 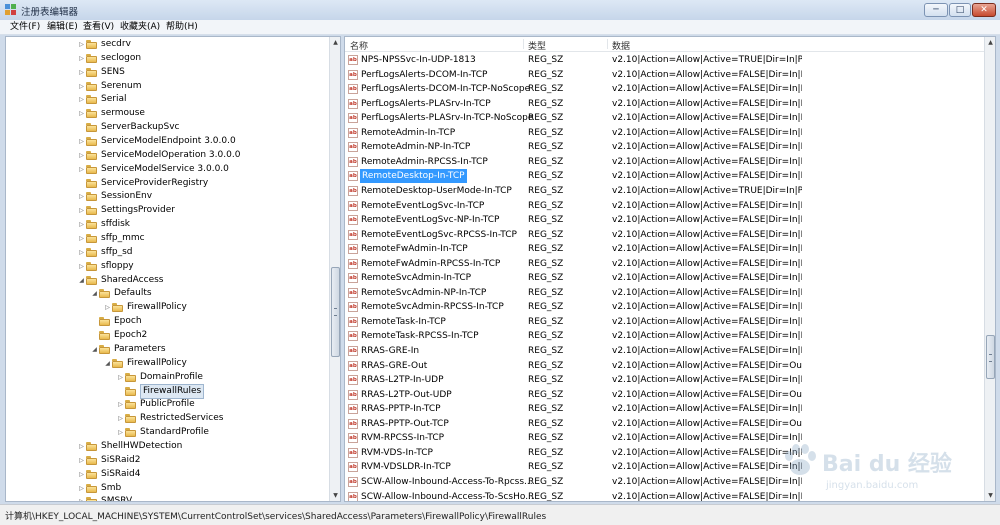 I want to click on folder-icon, so click(x=104, y=294).